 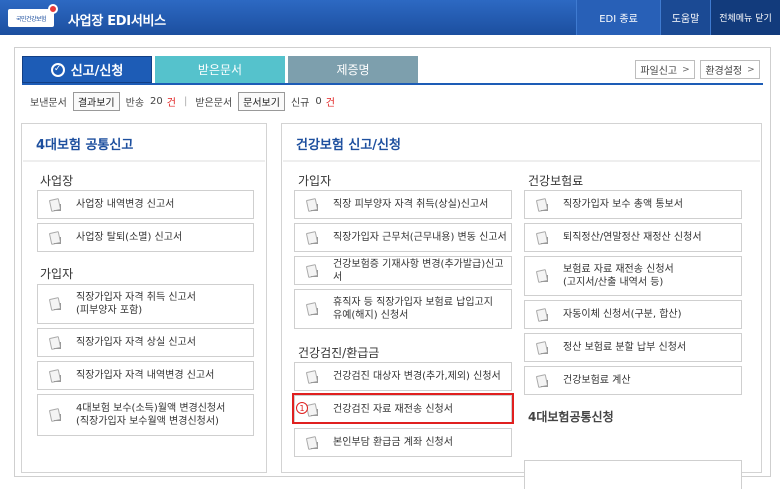 What do you see at coordinates (48, 103) in the screenshot?
I see `sent-docs-label: 보낸문서` at bounding box center [48, 103].